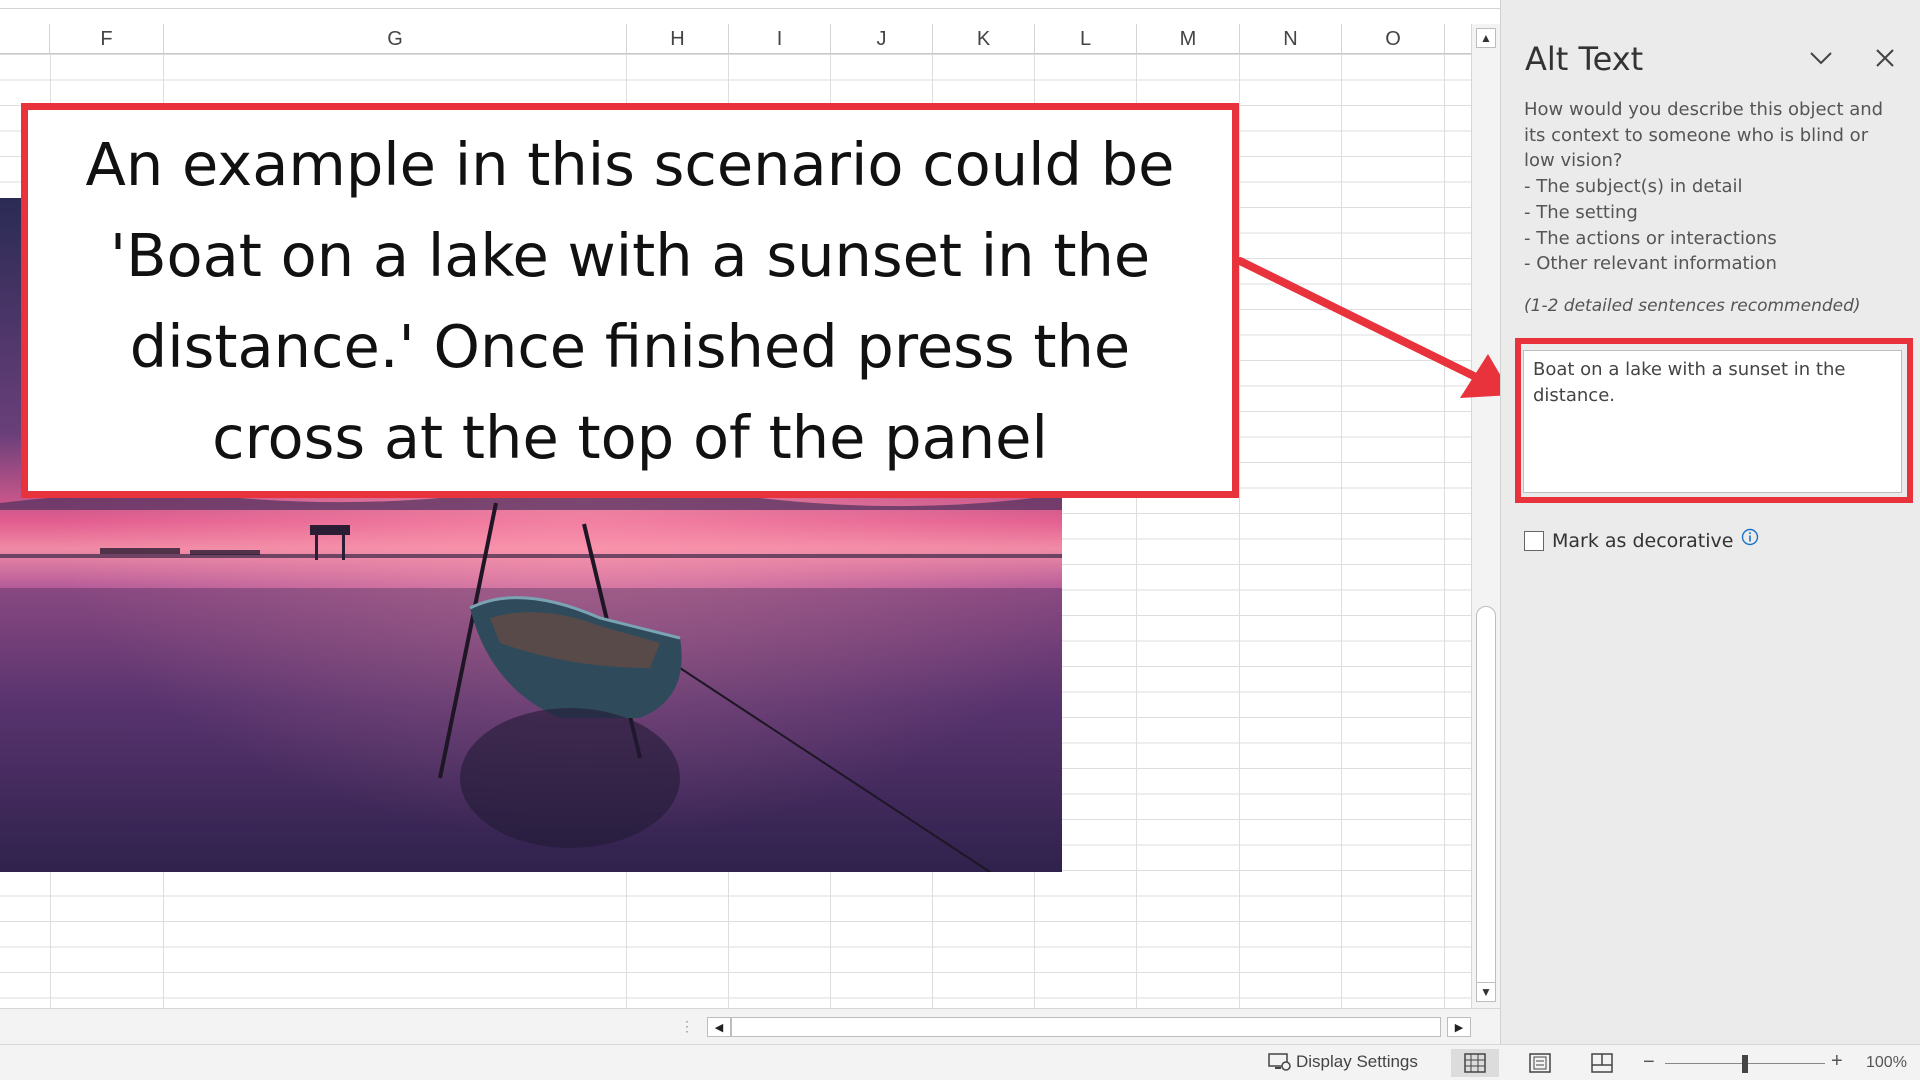 Image resolution: width=1920 pixels, height=1080 pixels. What do you see at coordinates (1821, 58) in the screenshot?
I see `chevron-down-icon` at bounding box center [1821, 58].